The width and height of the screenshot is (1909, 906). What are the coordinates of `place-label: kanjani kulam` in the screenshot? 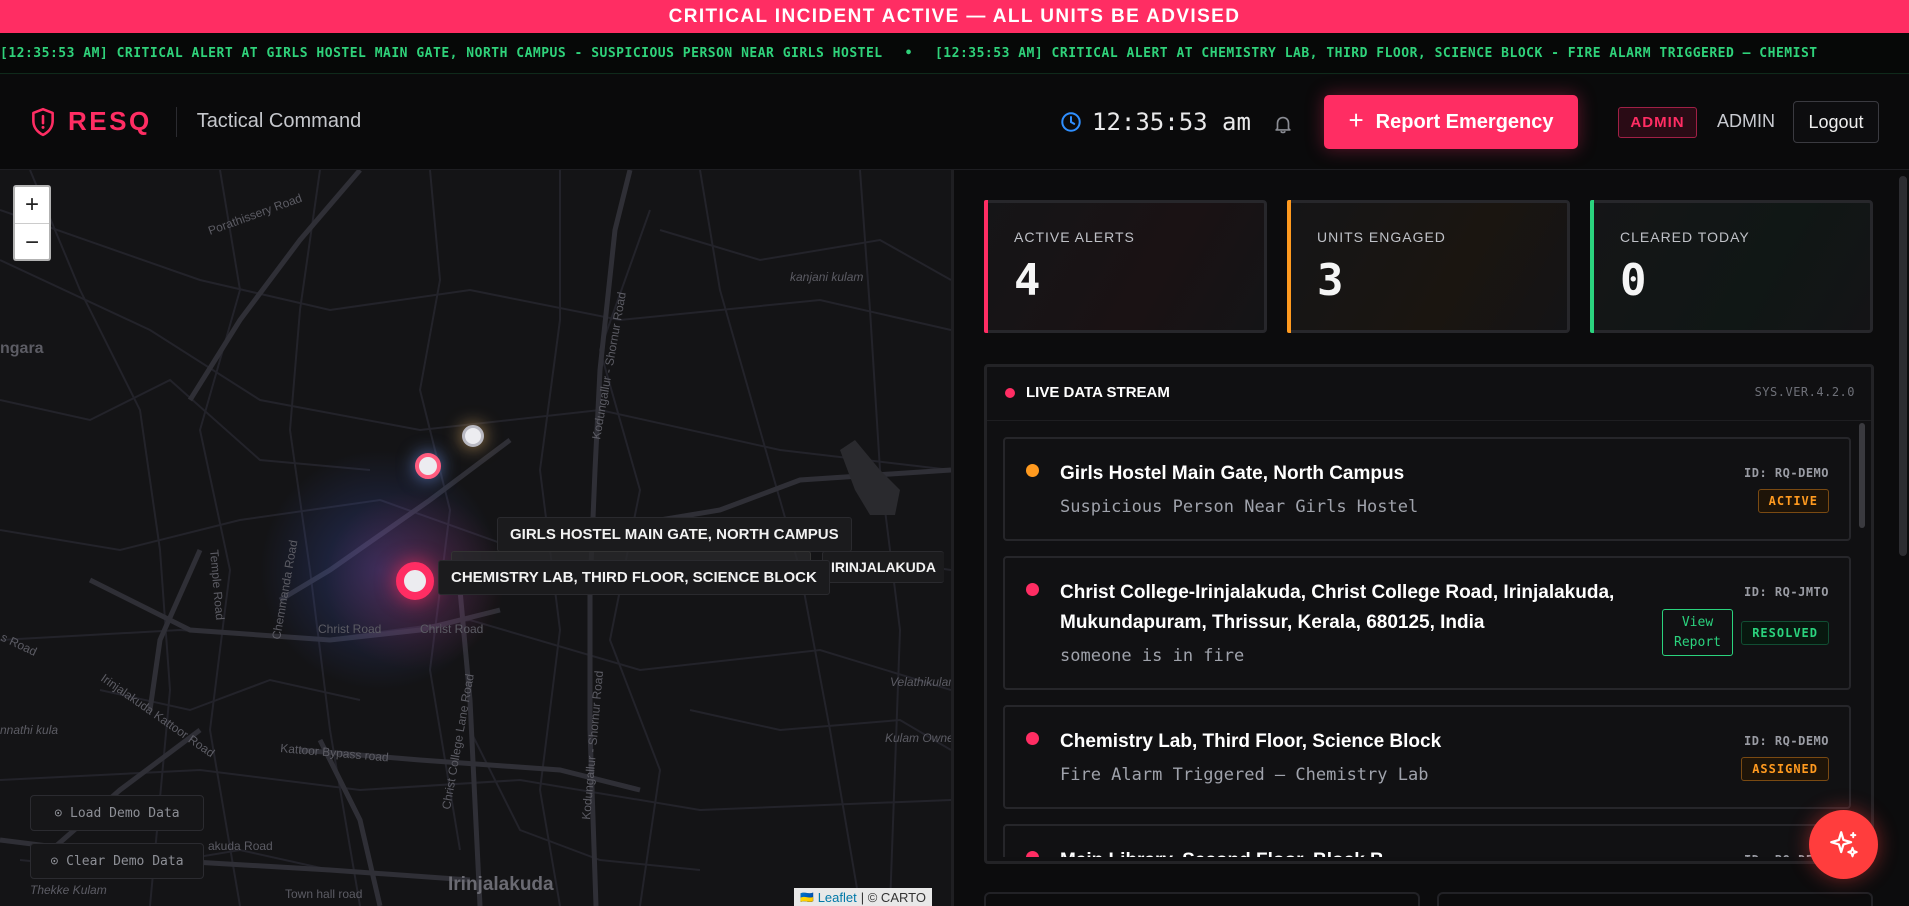 It's located at (826, 277).